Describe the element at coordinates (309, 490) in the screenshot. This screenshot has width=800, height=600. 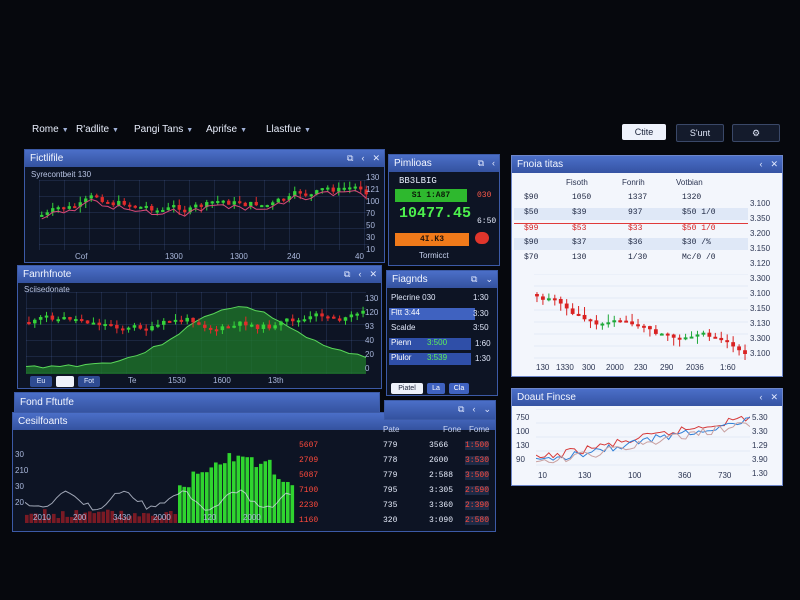
I see `table-cell: 7100` at that location.